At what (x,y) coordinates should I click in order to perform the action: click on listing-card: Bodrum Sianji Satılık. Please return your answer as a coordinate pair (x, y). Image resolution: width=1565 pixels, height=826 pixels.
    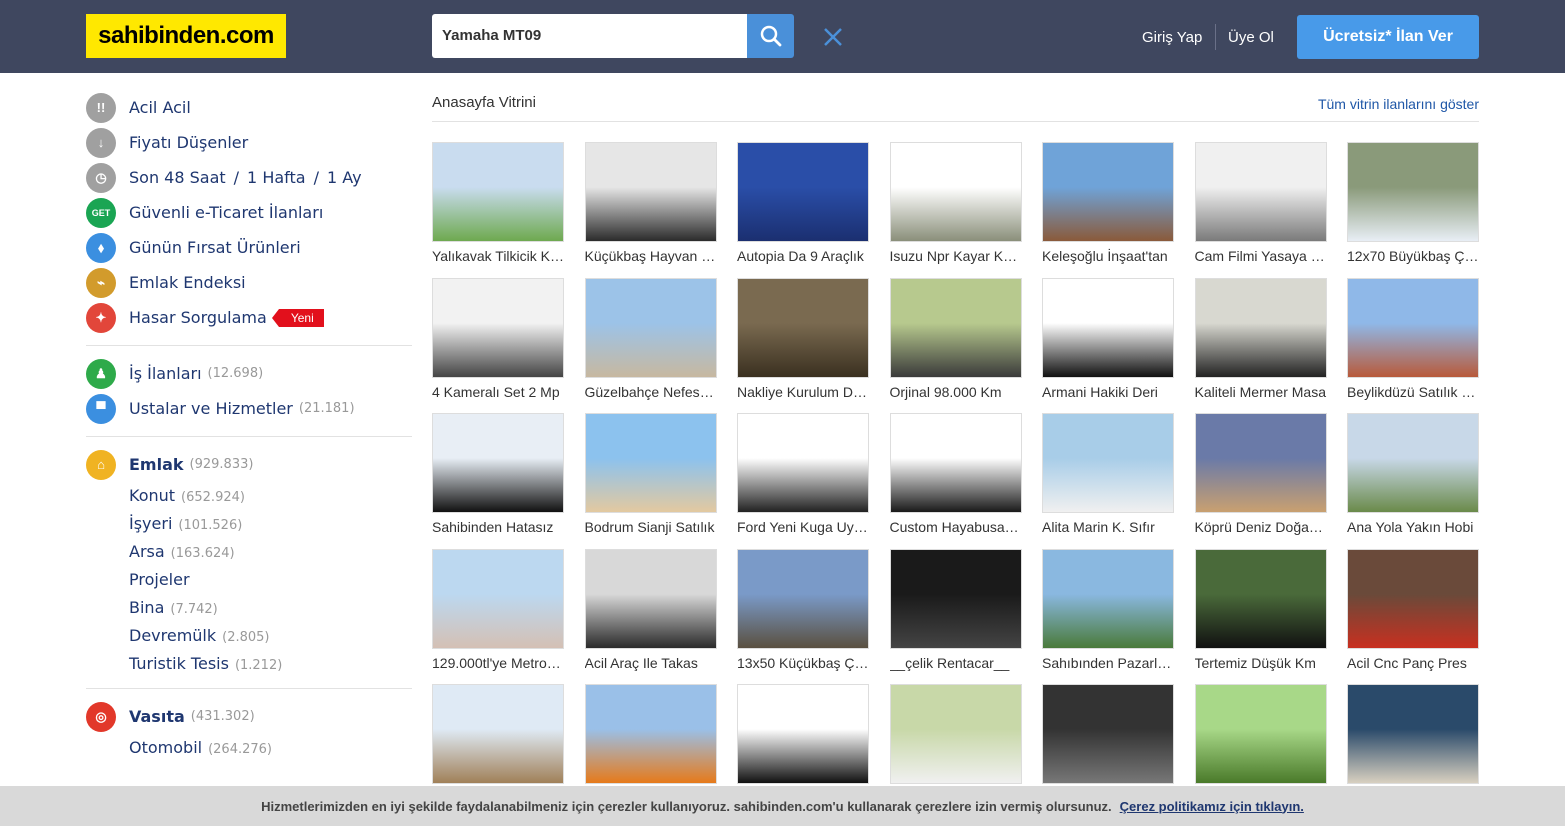
    Looking at the image, I should click on (650, 475).